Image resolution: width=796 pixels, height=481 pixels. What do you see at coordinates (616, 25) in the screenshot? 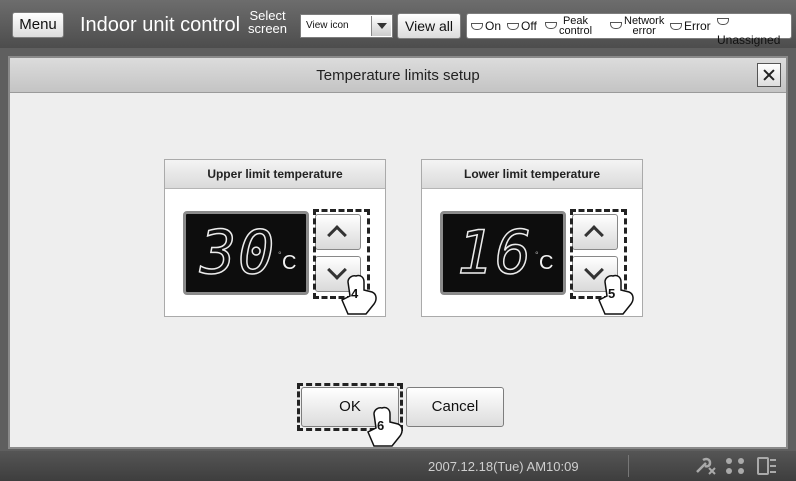
I see `network-error-lamp-icon` at bounding box center [616, 25].